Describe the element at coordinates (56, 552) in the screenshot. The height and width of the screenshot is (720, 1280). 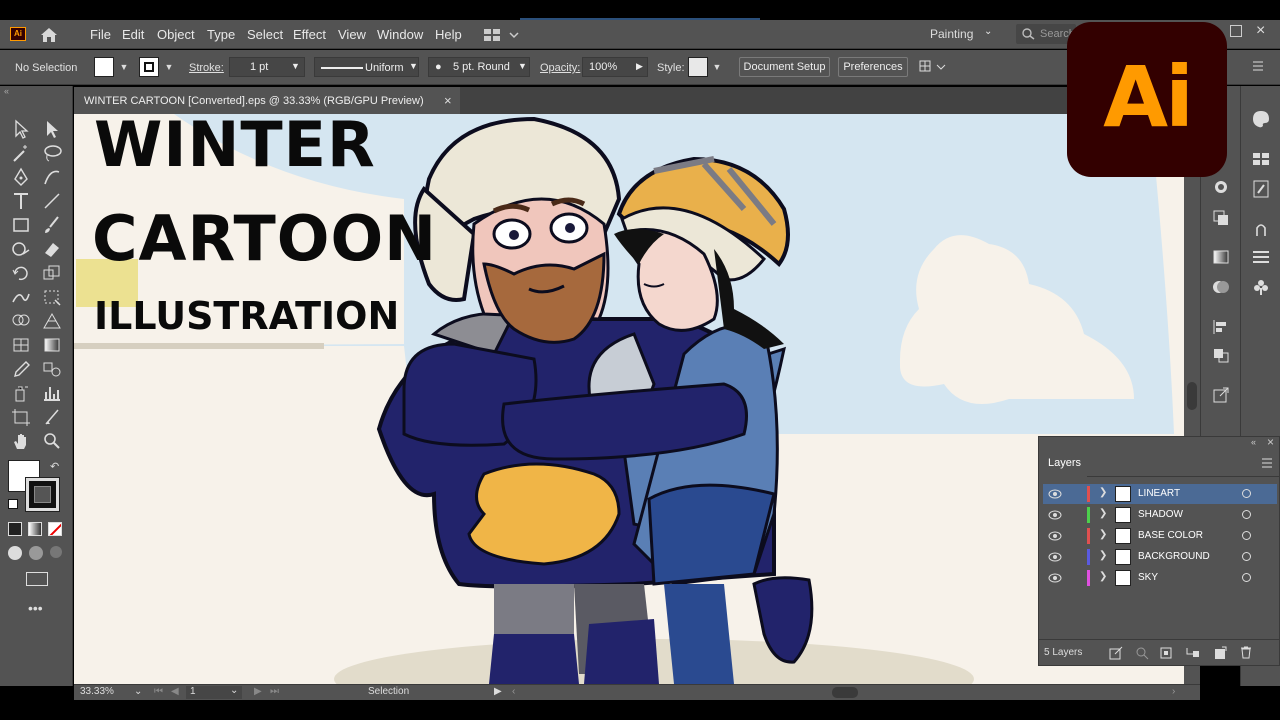
I see `draw-inside-icon` at that location.